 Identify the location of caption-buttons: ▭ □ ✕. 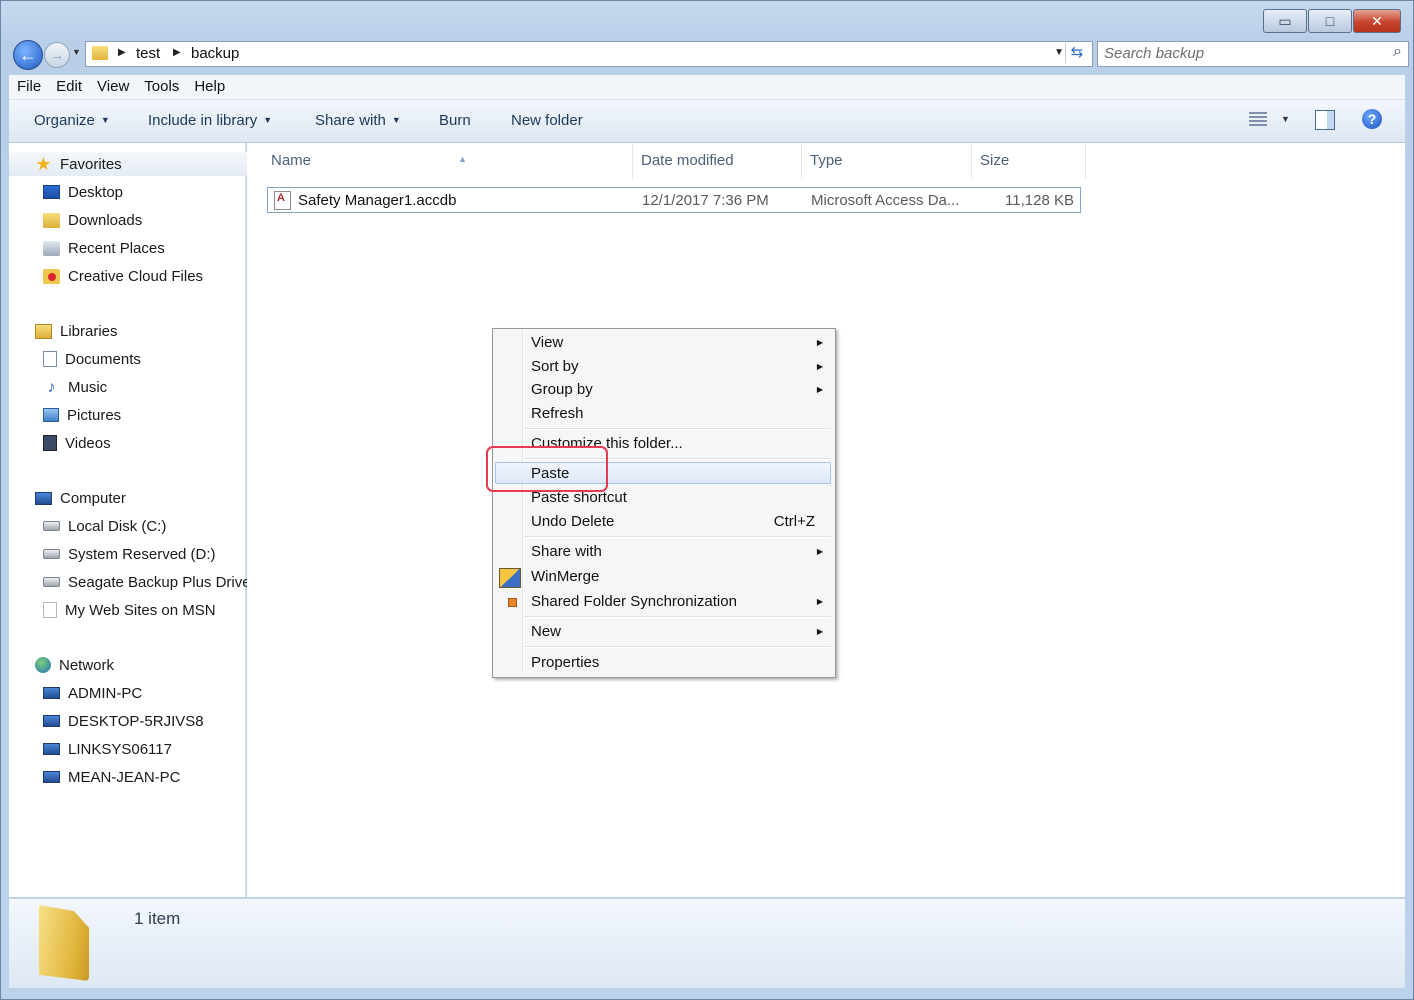
(1331, 21).